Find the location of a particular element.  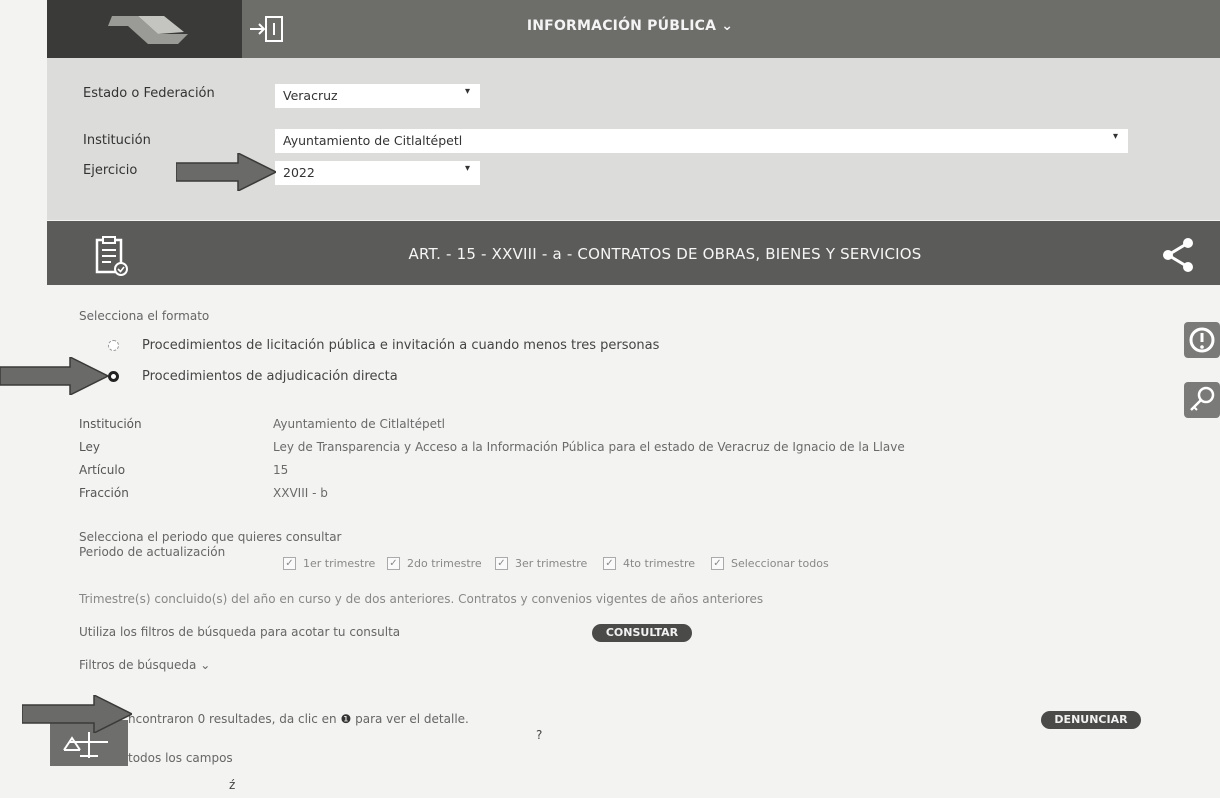

ejercicio-select-value: 2022 is located at coordinates (299, 172).